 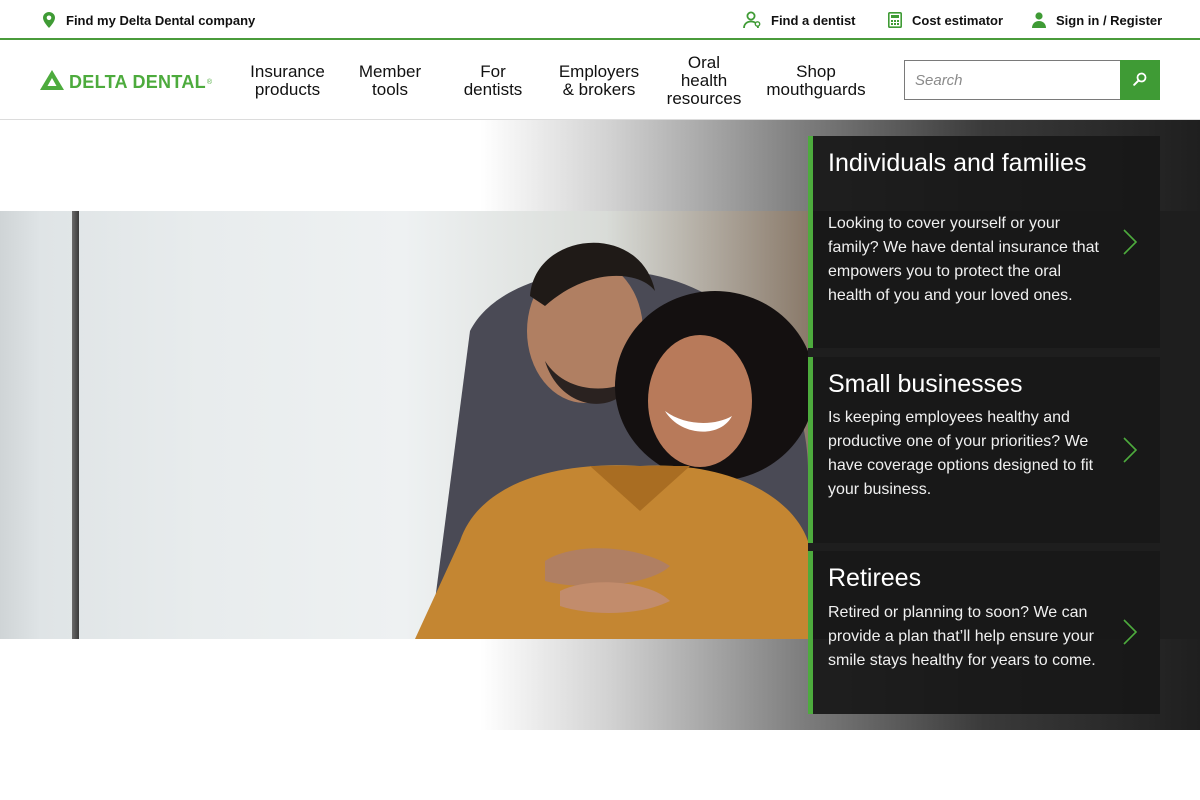 I want to click on search-icon, so click(x=1140, y=80).